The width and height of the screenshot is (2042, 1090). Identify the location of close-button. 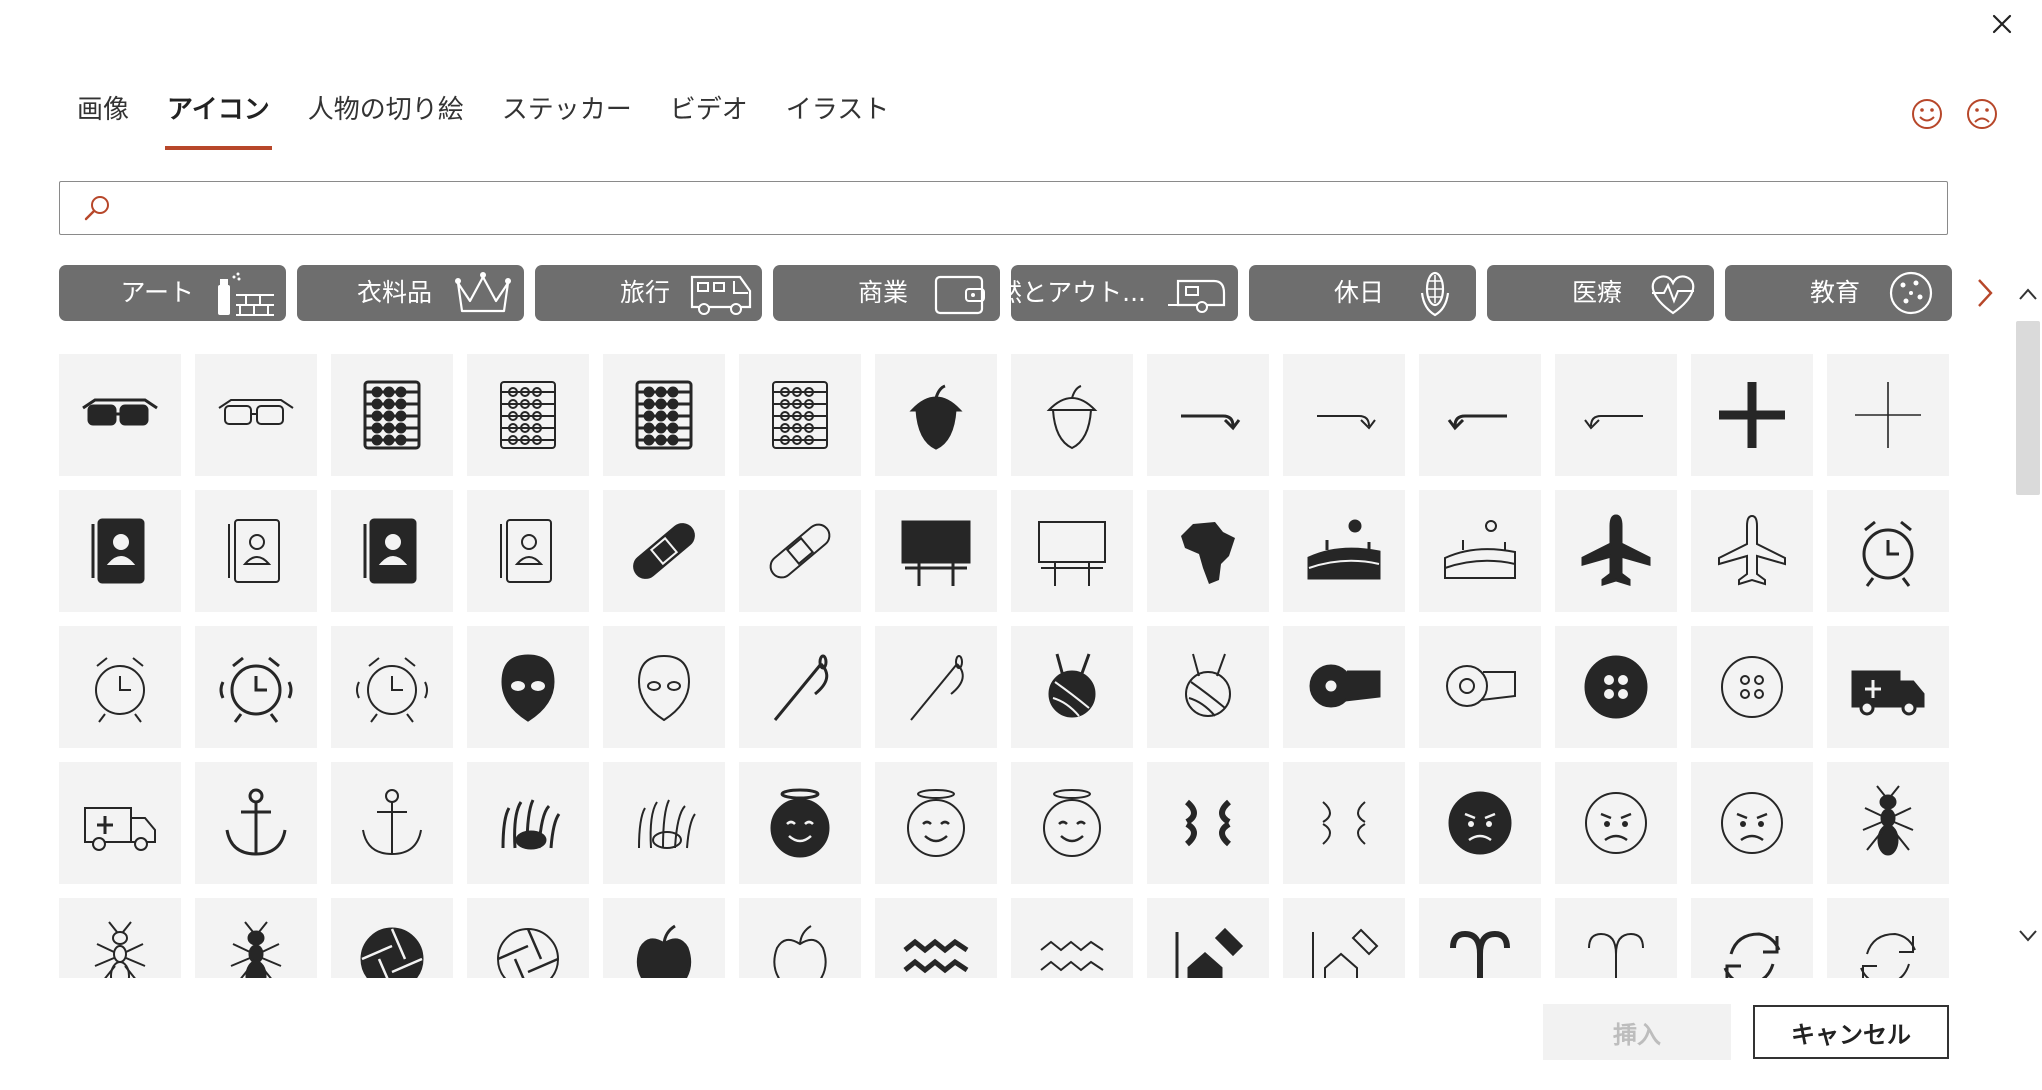
(2002, 24).